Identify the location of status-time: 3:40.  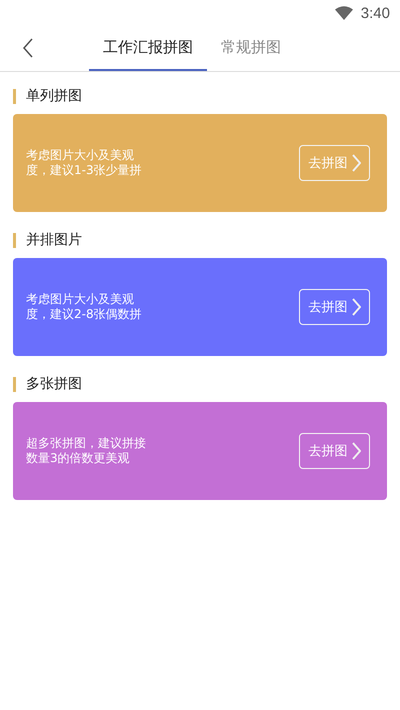
(375, 13).